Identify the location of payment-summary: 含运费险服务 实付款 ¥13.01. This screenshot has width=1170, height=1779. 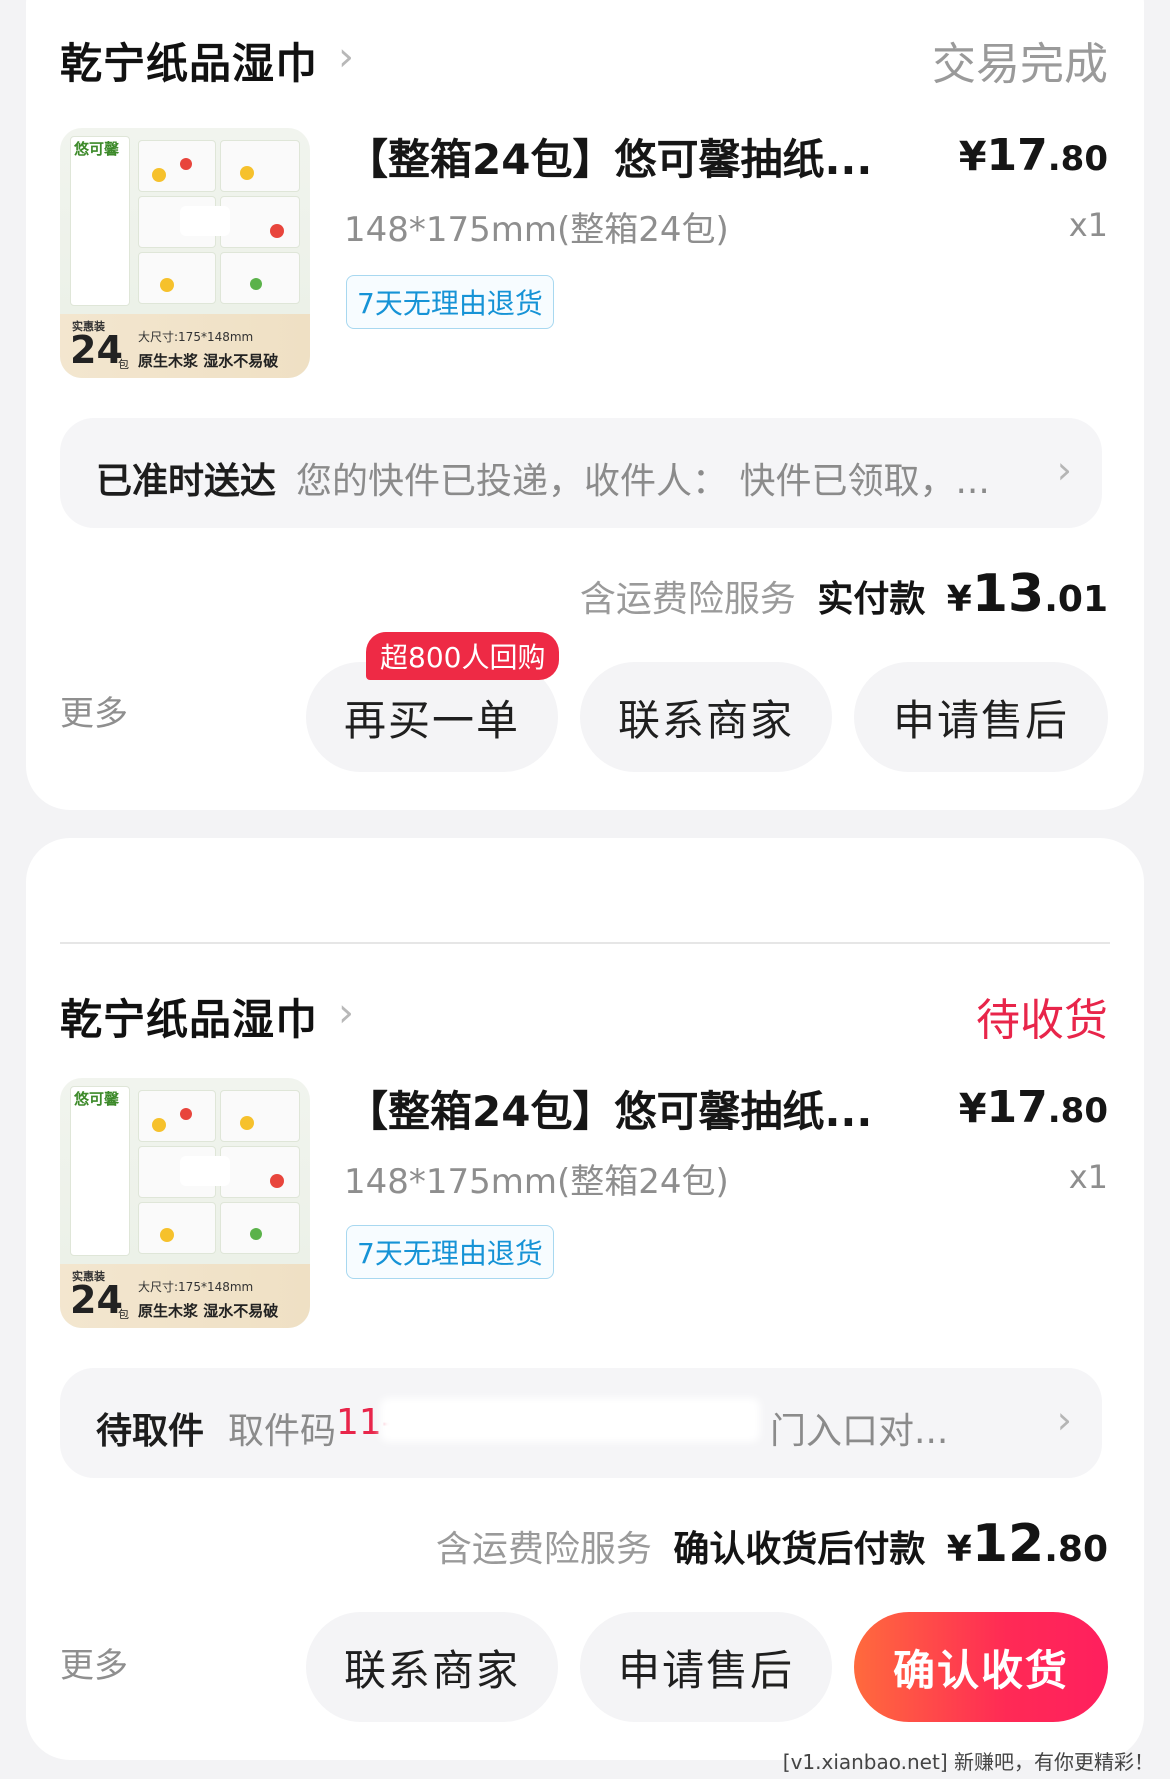
(844, 594).